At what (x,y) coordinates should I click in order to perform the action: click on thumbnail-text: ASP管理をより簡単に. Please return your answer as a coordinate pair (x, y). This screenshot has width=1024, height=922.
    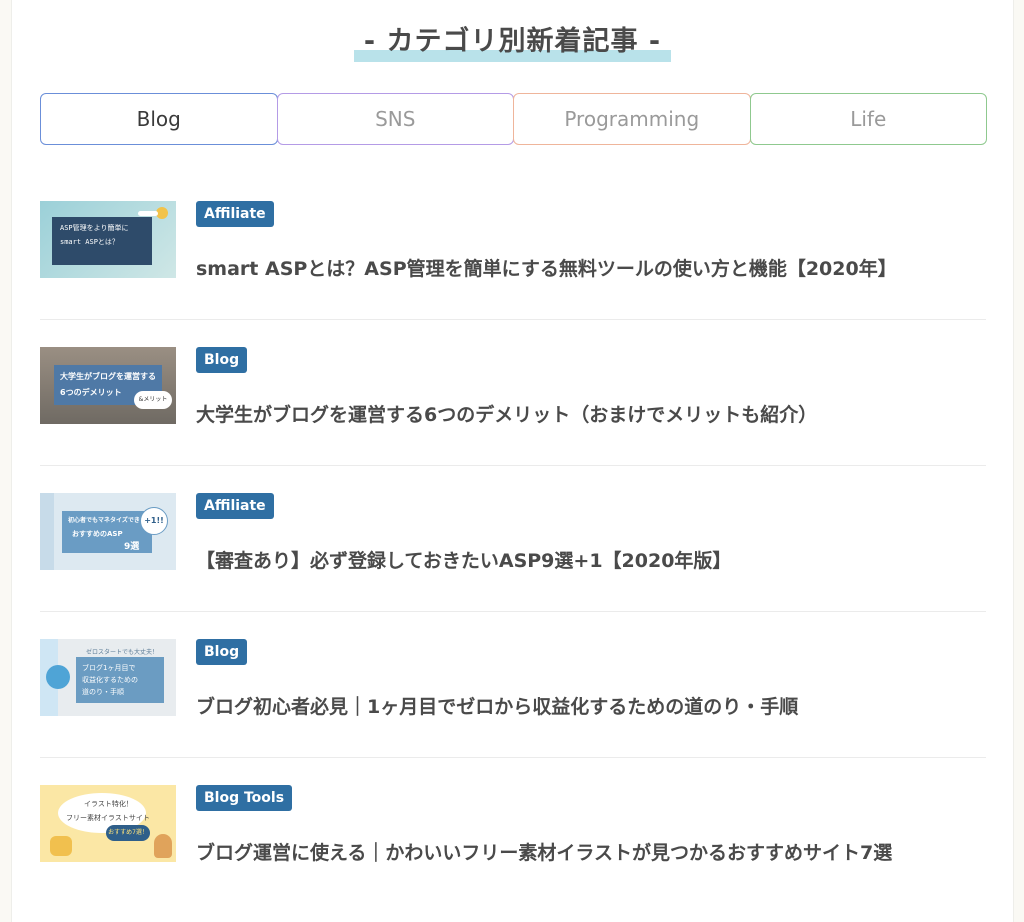
    Looking at the image, I should click on (94, 228).